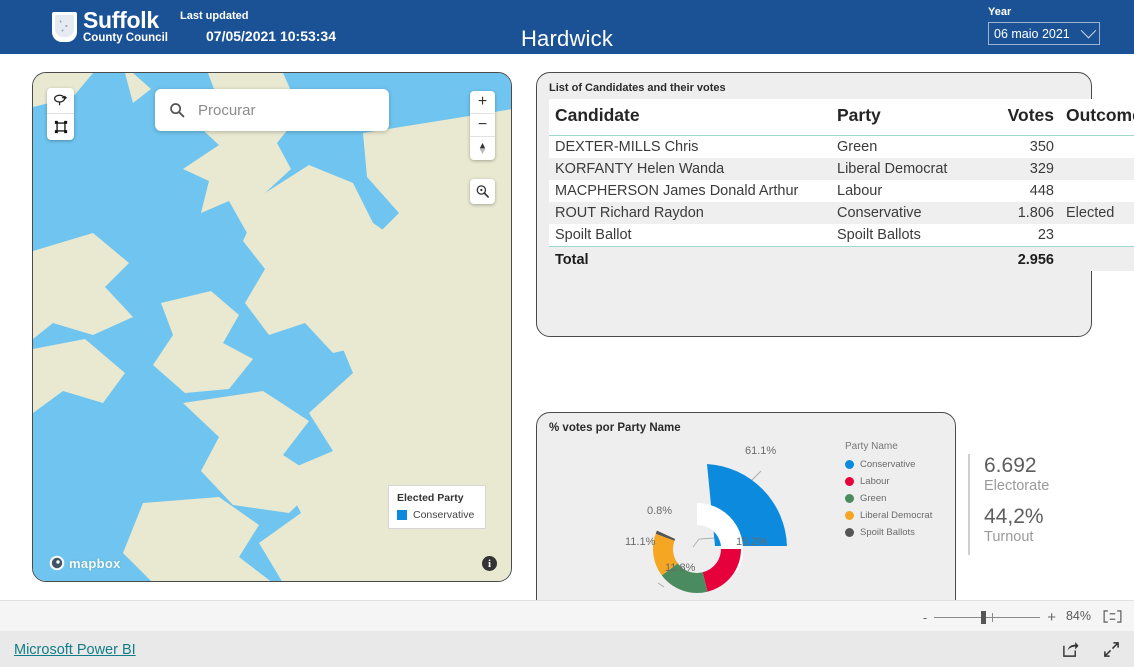  I want to click on year-label: Year, so click(1000, 12).